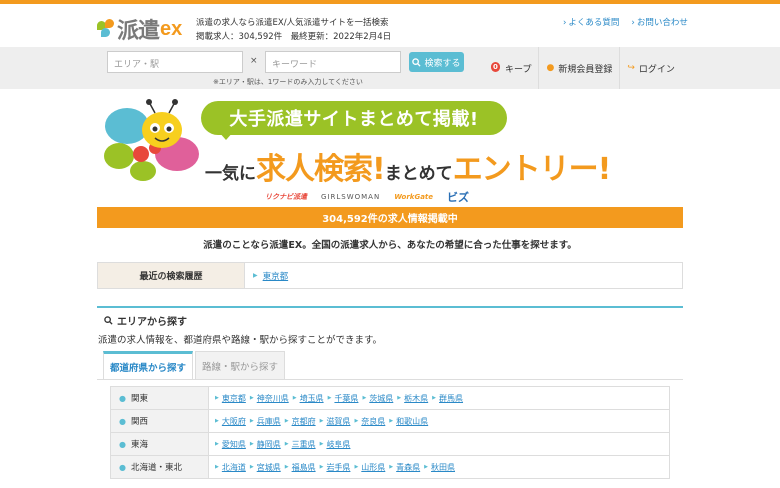 Image resolution: width=780 pixels, height=488 pixels. Describe the element at coordinates (414, 197) in the screenshot. I see `partner-logo: WorkGate` at that location.